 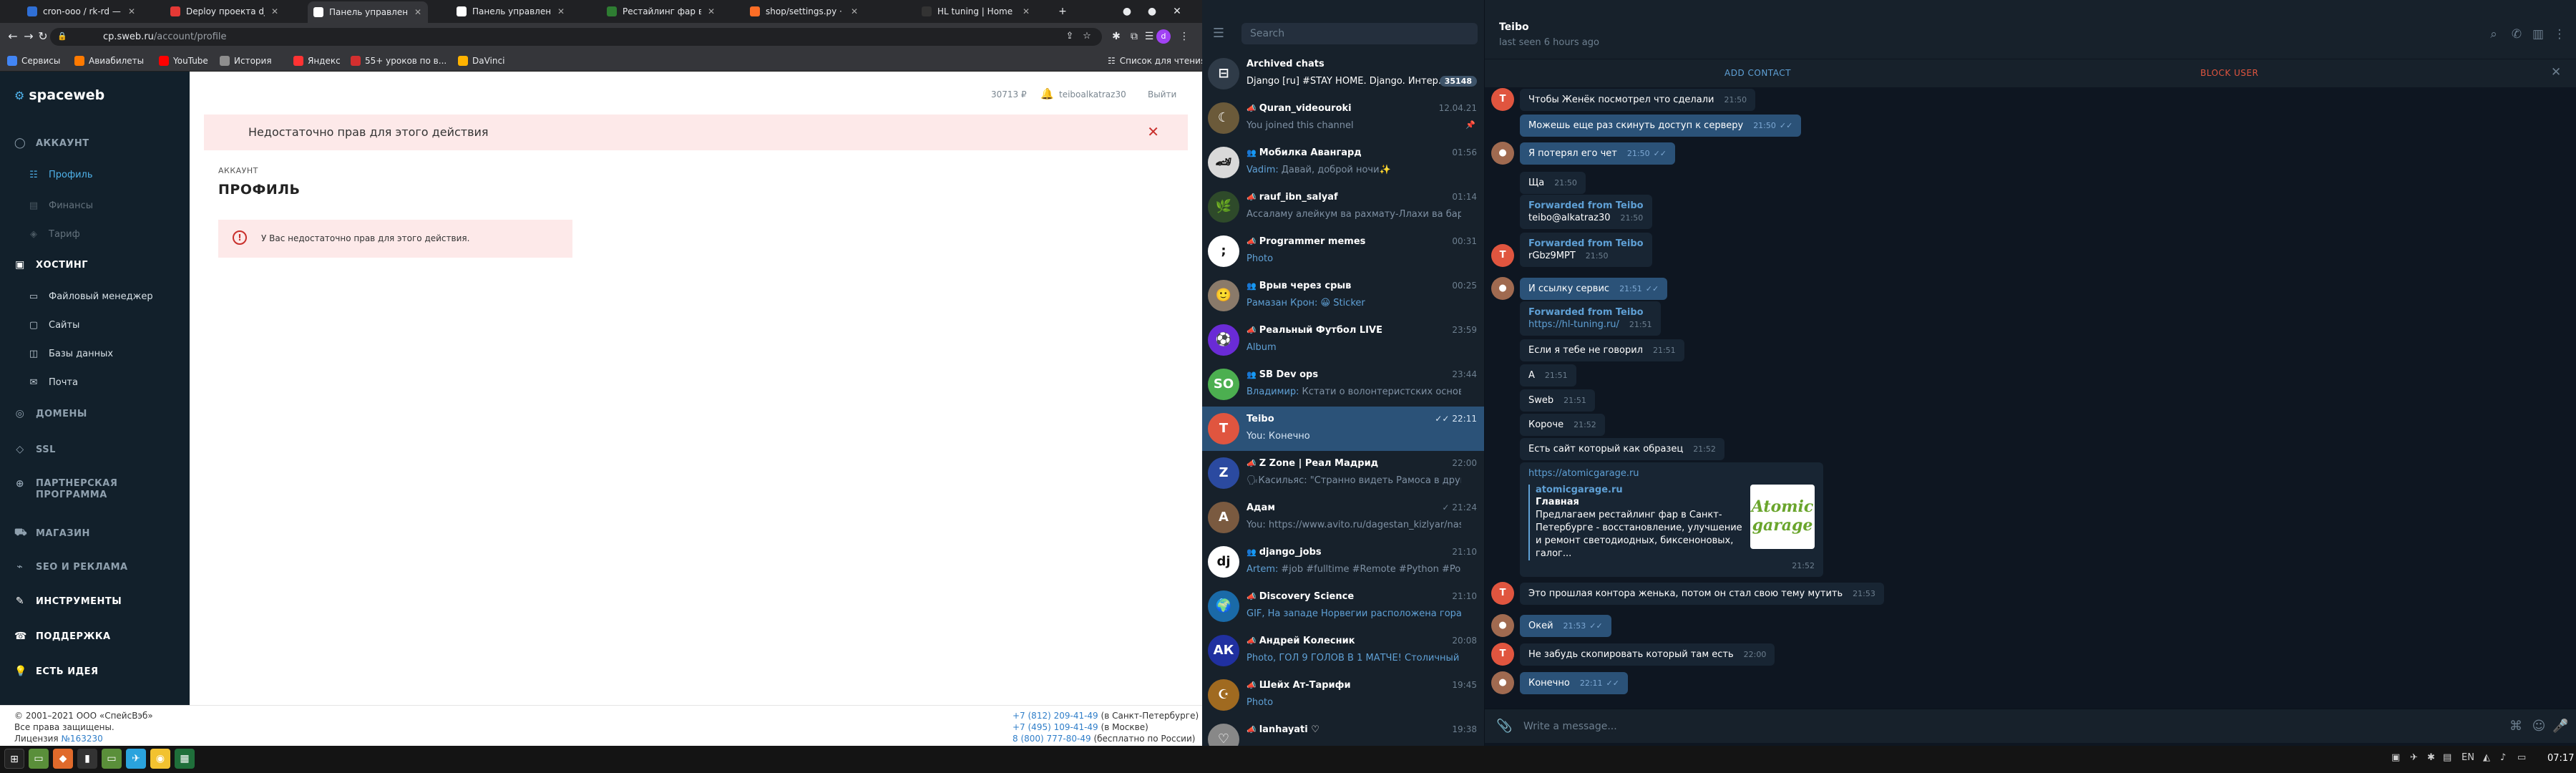 What do you see at coordinates (1343, 251) in the screenshot?
I see `chat-list-item: ; 📣 Programmer memes 00:31 Photo` at bounding box center [1343, 251].